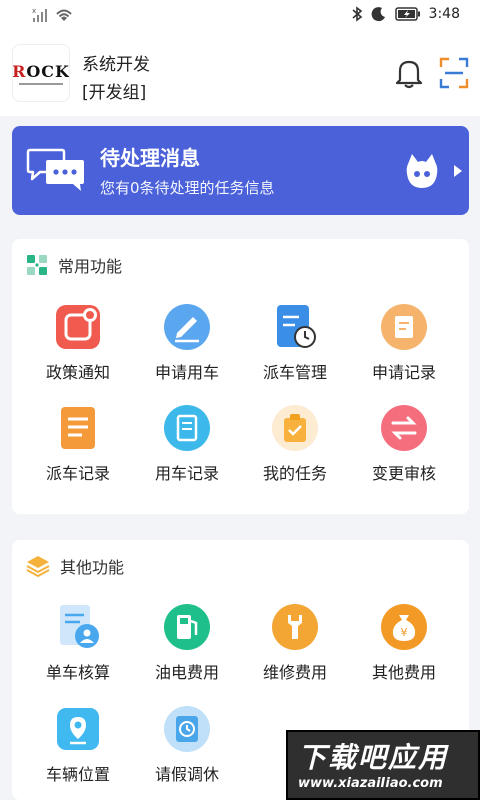 The height and width of the screenshot is (800, 480). What do you see at coordinates (78, 729) in the screenshot?
I see `location-icon` at bounding box center [78, 729].